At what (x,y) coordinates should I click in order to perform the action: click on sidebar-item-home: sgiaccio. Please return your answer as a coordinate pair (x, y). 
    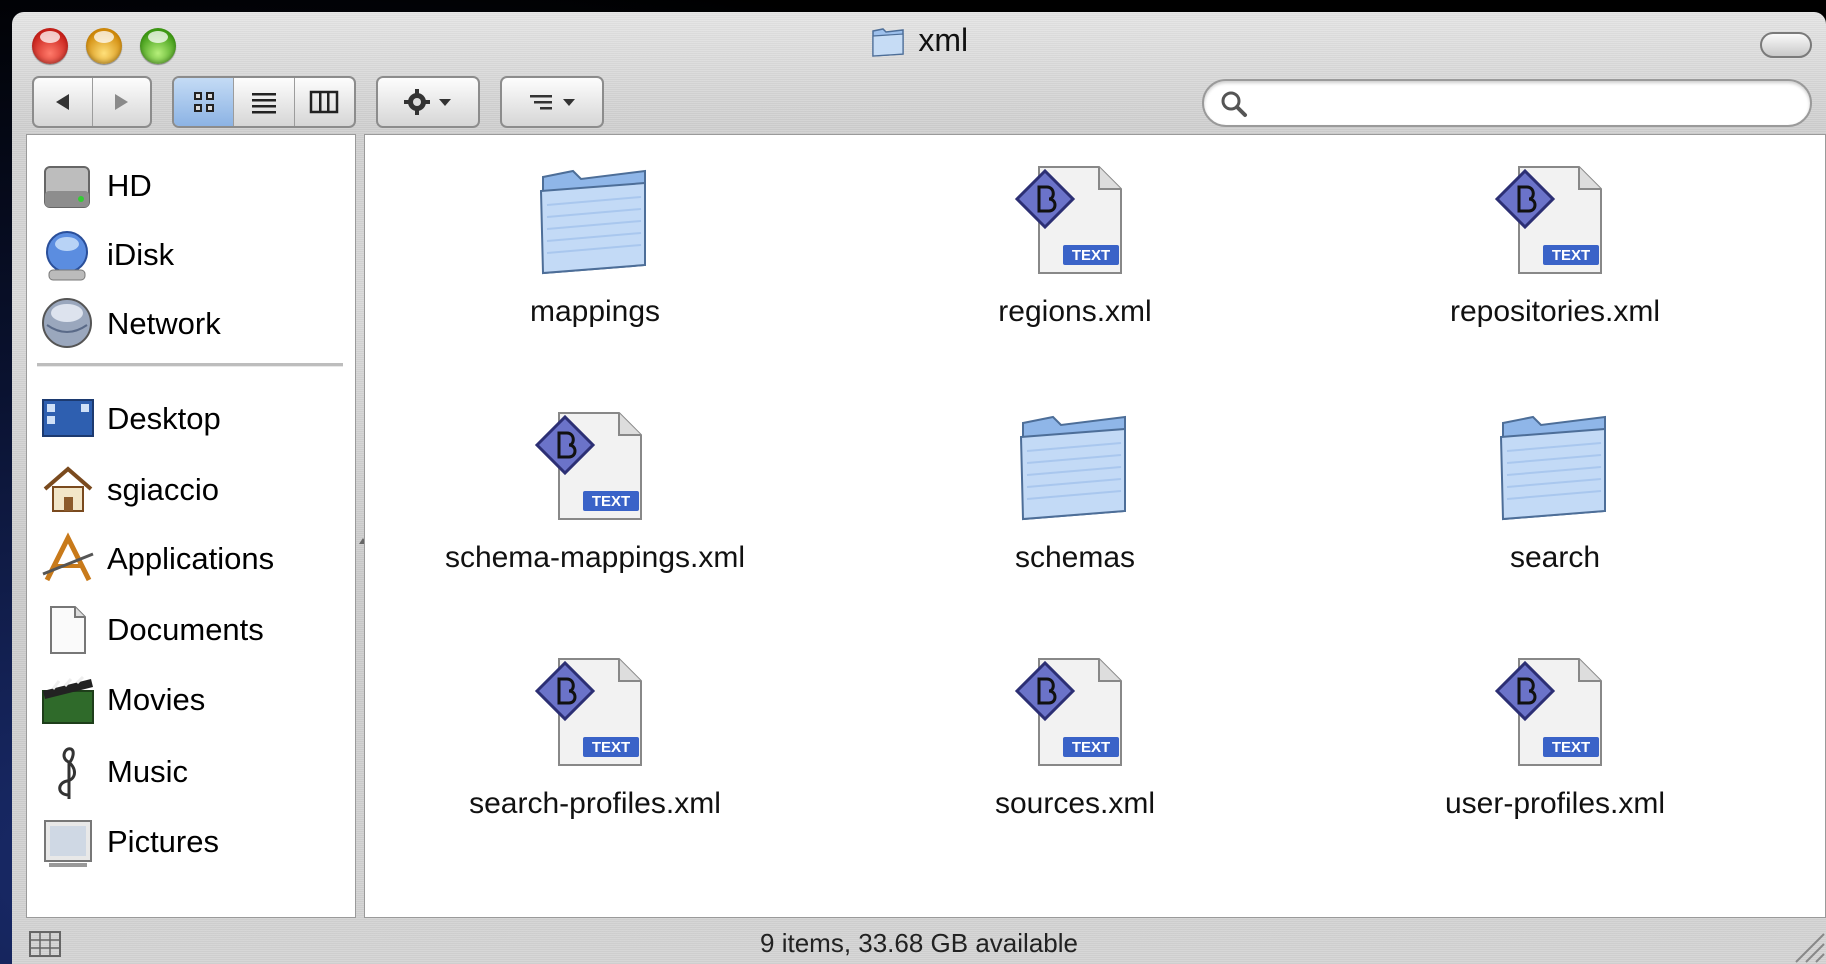
    Looking at the image, I should click on (191, 490).